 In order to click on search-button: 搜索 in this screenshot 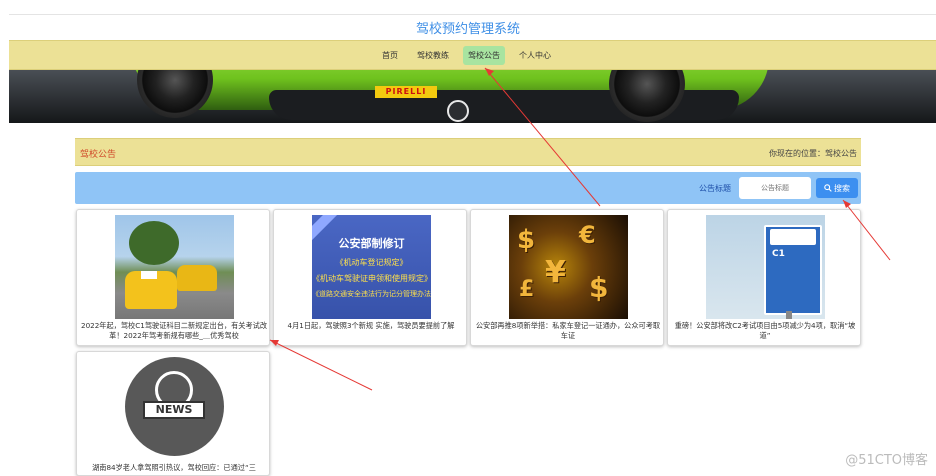, I will do `click(837, 188)`.